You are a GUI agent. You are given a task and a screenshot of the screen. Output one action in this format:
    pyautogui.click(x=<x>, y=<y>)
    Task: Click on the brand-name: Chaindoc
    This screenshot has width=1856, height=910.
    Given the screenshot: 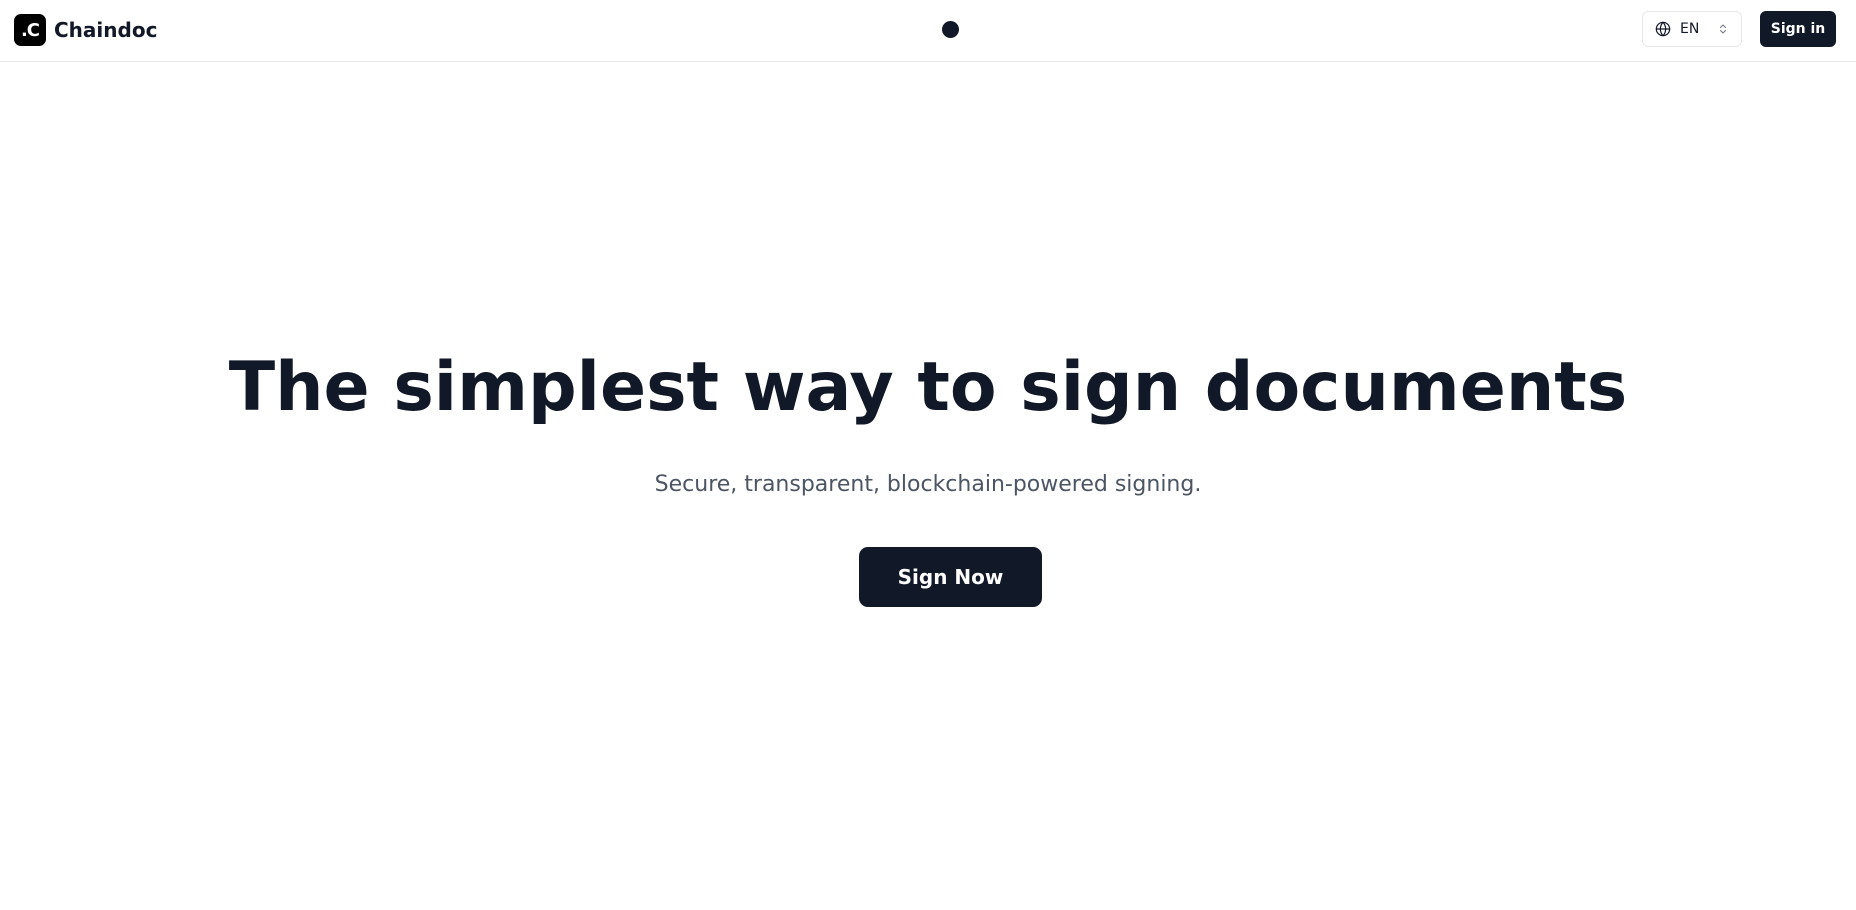 What is the action you would take?
    pyautogui.click(x=106, y=30)
    